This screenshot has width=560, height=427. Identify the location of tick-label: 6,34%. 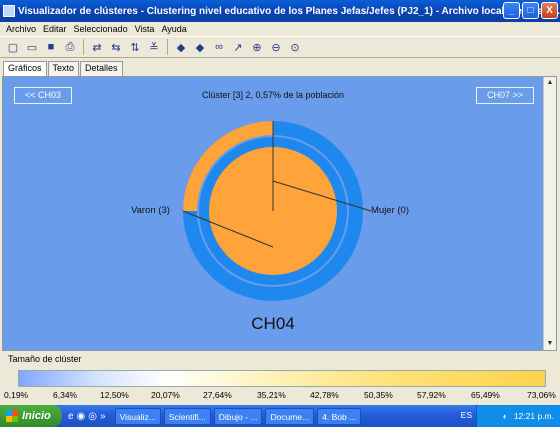
(65, 395).